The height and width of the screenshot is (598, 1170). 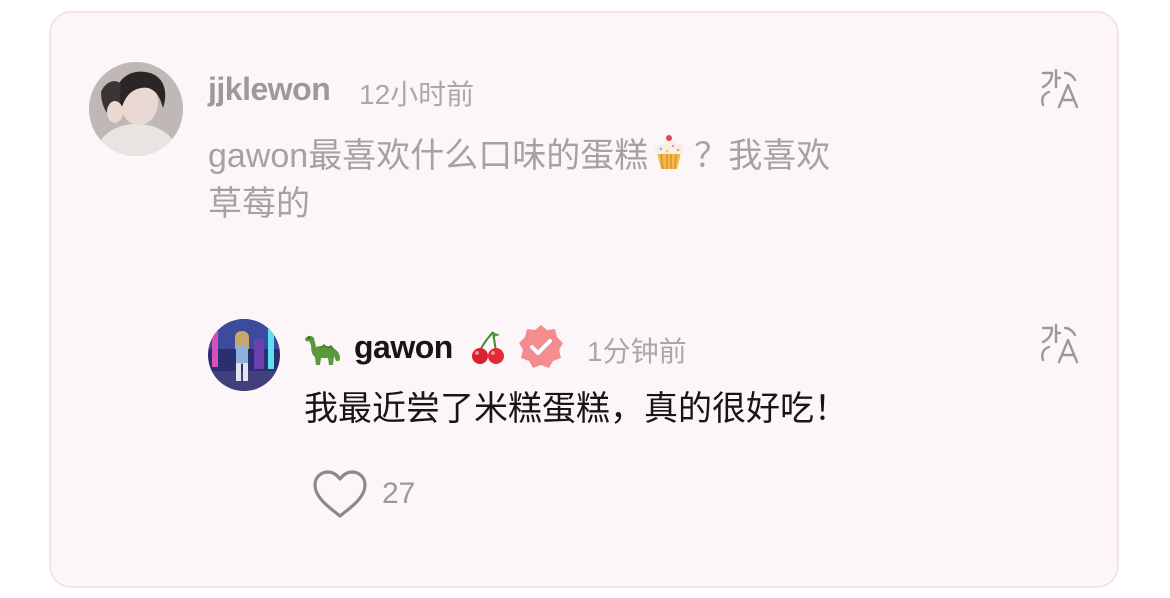 What do you see at coordinates (323, 351) in the screenshot?
I see `sauropod-icon` at bounding box center [323, 351].